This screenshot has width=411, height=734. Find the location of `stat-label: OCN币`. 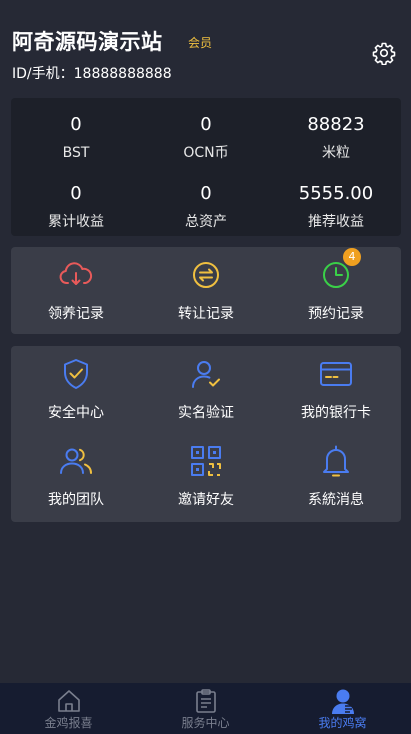

stat-label: OCN币 is located at coordinates (206, 153).